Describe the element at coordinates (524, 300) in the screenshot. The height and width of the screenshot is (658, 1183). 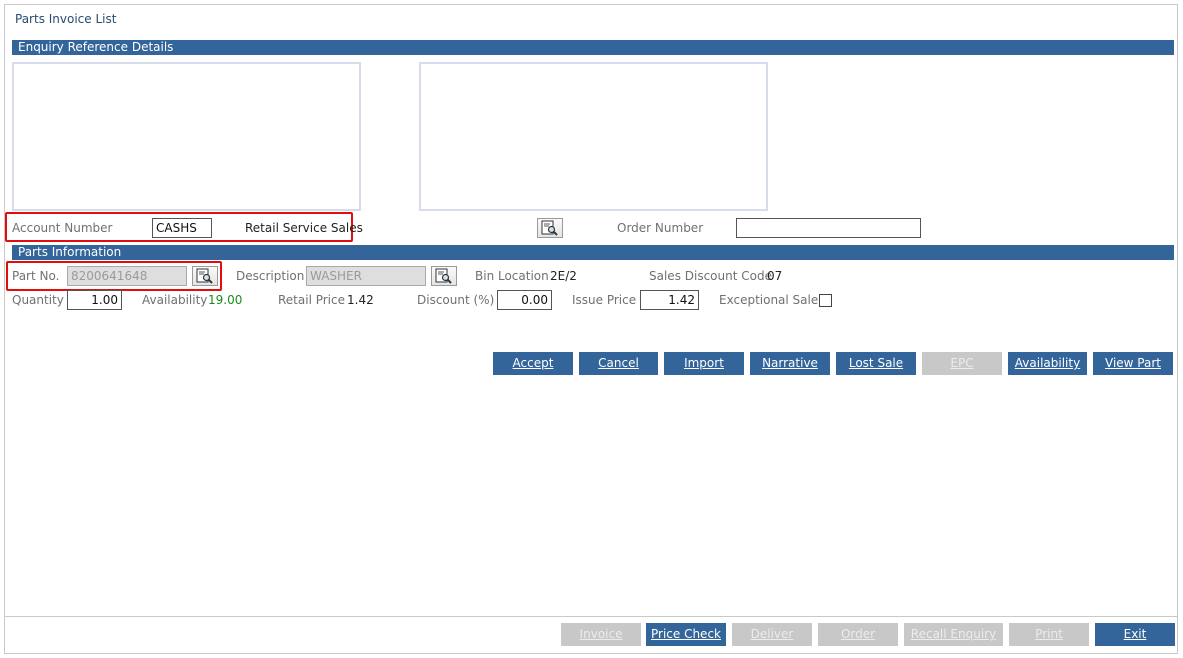
I see `discount-input: 0.00` at that location.